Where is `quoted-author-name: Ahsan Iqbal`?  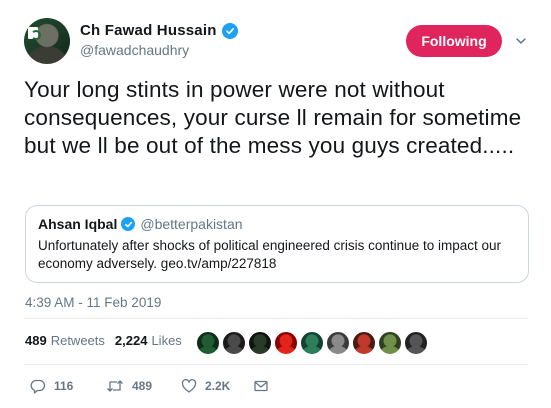
quoted-author-name: Ahsan Iqbal is located at coordinates (78, 224).